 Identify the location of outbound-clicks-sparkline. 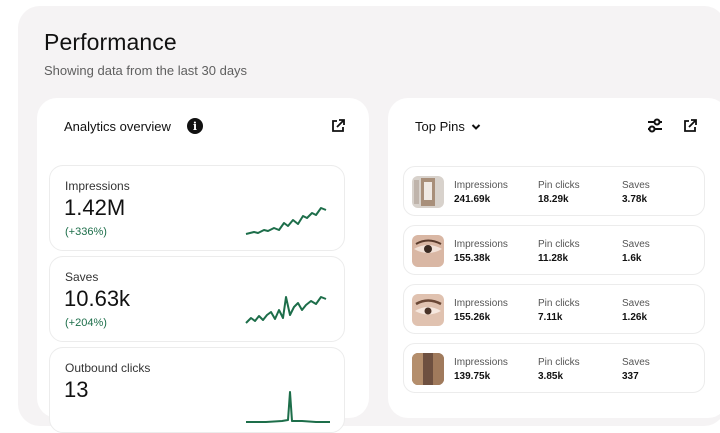
(288, 407).